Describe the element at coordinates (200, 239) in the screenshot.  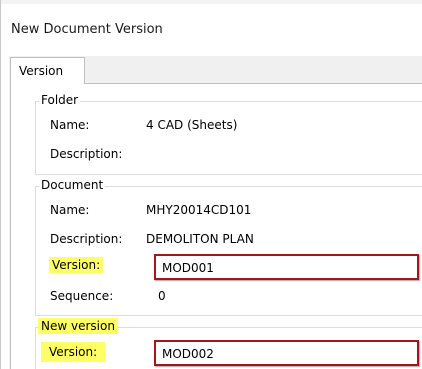
I see `document-description-value: DEMOLITON PLAN` at that location.